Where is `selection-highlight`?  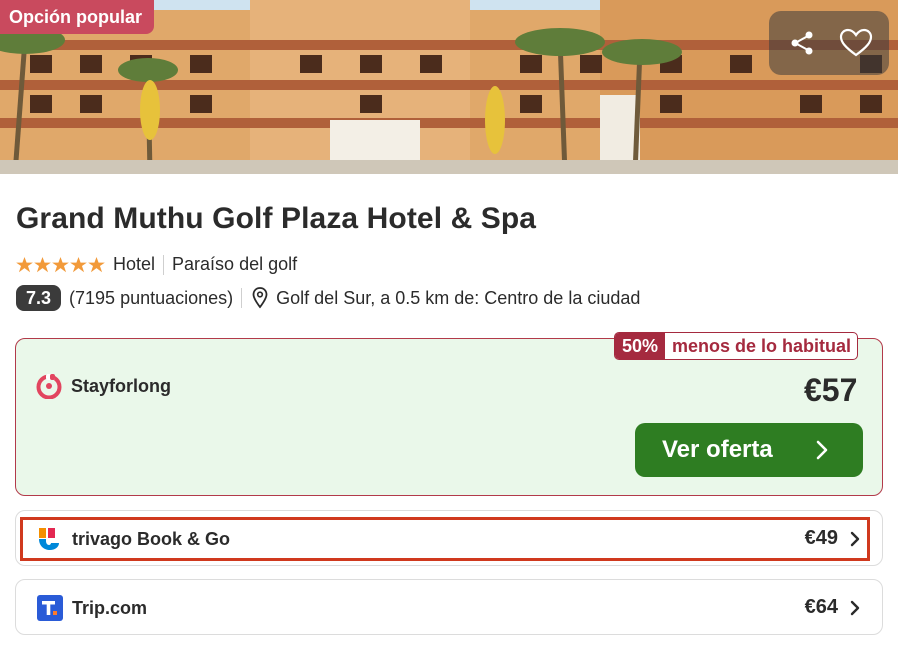
selection-highlight is located at coordinates (445, 539).